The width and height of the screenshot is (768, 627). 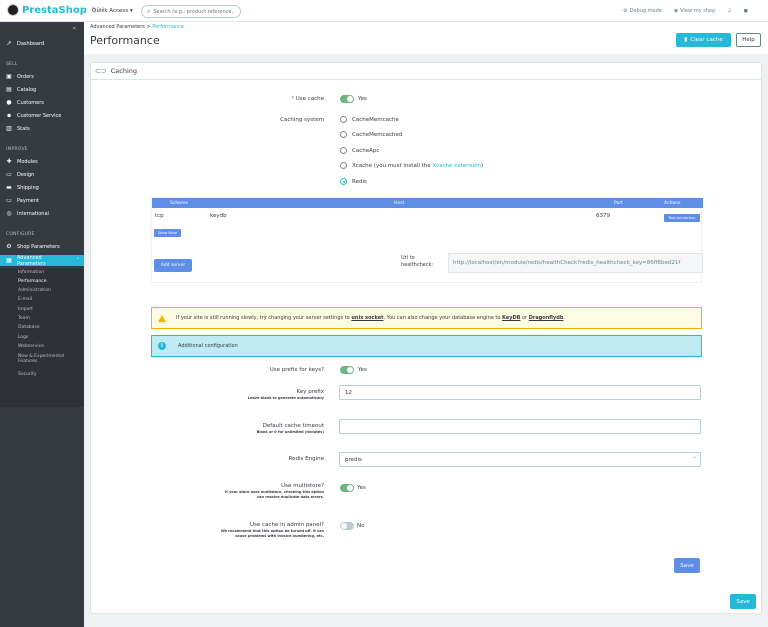 What do you see at coordinates (369, 119) in the screenshot?
I see `radio-cachememcache: CacheMemcache` at bounding box center [369, 119].